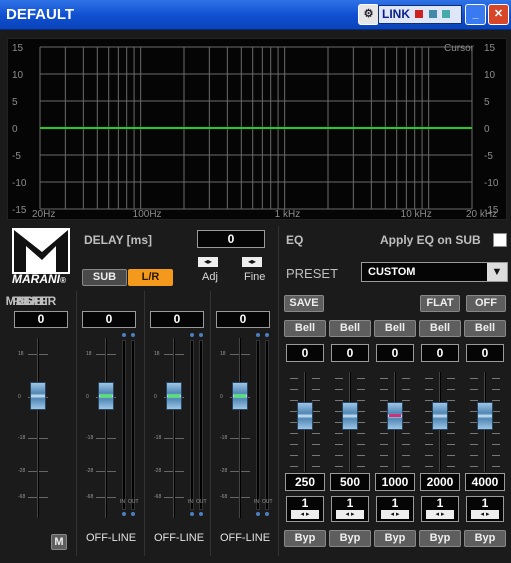 Image resolution: width=511 pixels, height=563 pixels. Describe the element at coordinates (305, 538) in the screenshot. I see `band-1-bypass-button: Byp` at that location.